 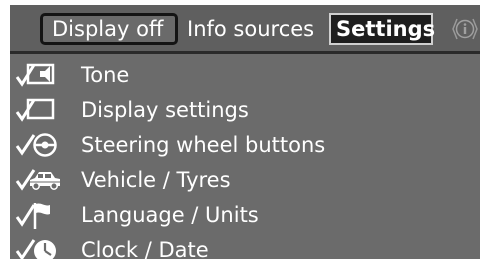 I want to click on menu-item-label: Clock / Date, so click(x=145, y=248).